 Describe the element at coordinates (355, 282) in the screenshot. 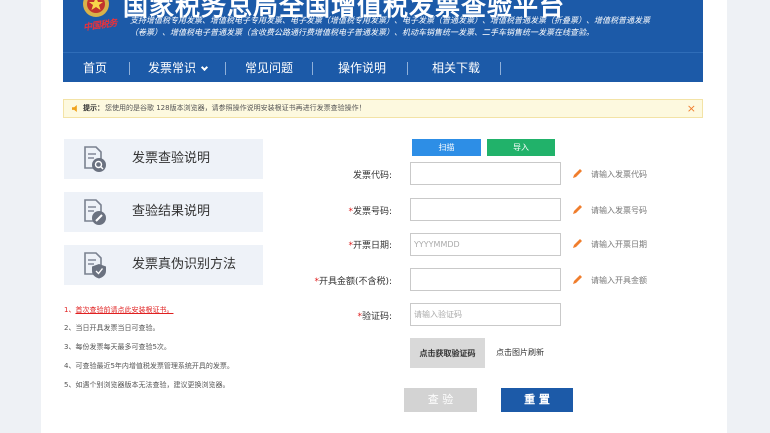

I see `invoice-amount-label-text: 开具金额(不含税):` at that location.